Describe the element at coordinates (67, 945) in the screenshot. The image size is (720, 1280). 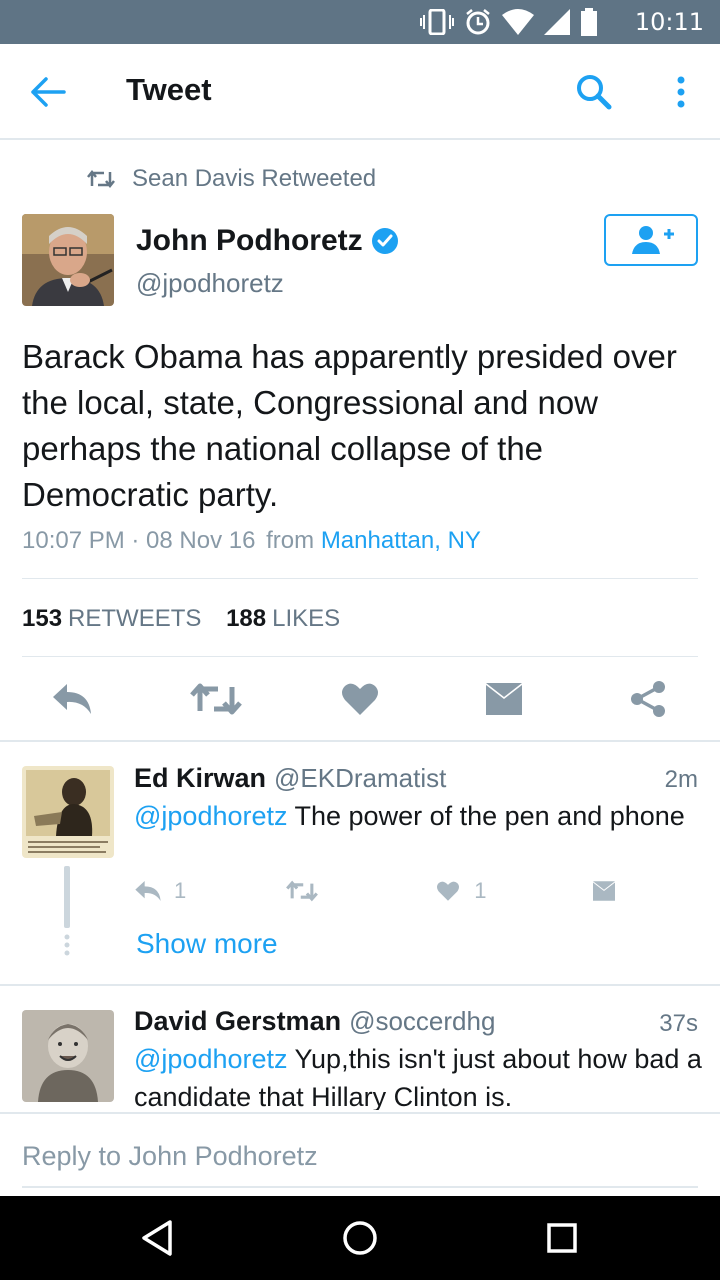
I see `thread-dots-icon` at that location.